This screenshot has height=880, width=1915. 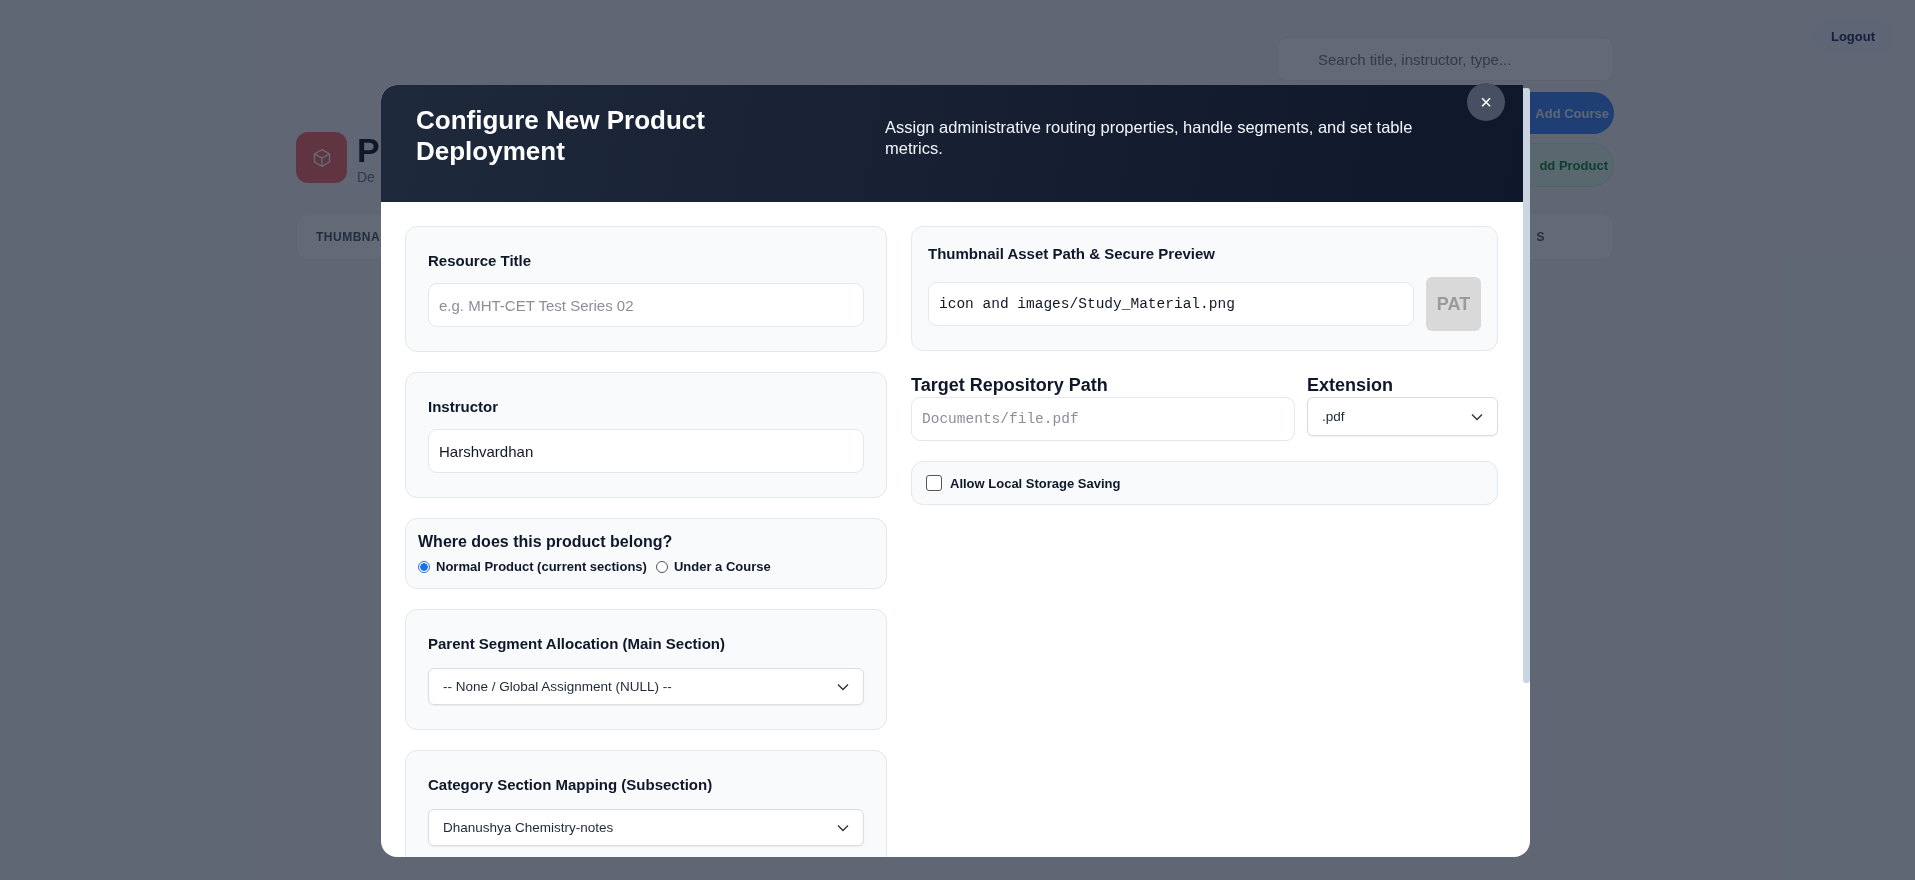 What do you see at coordinates (561, 137) in the screenshot?
I see `modal-title: Configure New Product Deployment` at bounding box center [561, 137].